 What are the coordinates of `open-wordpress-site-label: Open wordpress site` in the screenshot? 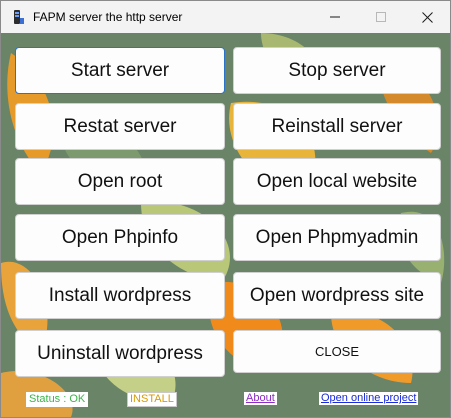 It's located at (337, 295).